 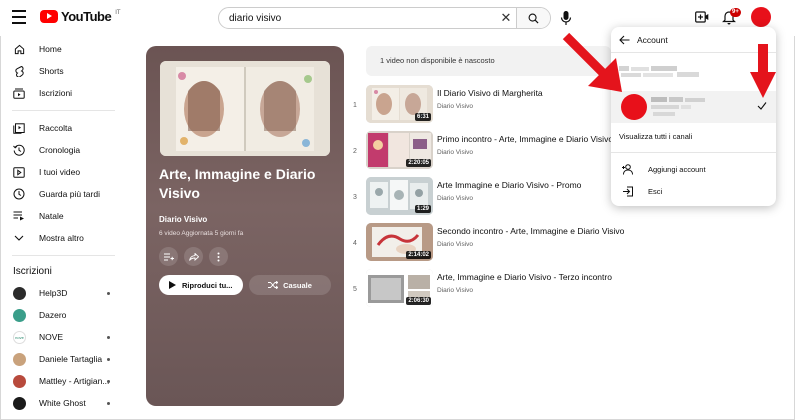 I want to click on subscription-item: nove NOVE, so click(x=62, y=337).